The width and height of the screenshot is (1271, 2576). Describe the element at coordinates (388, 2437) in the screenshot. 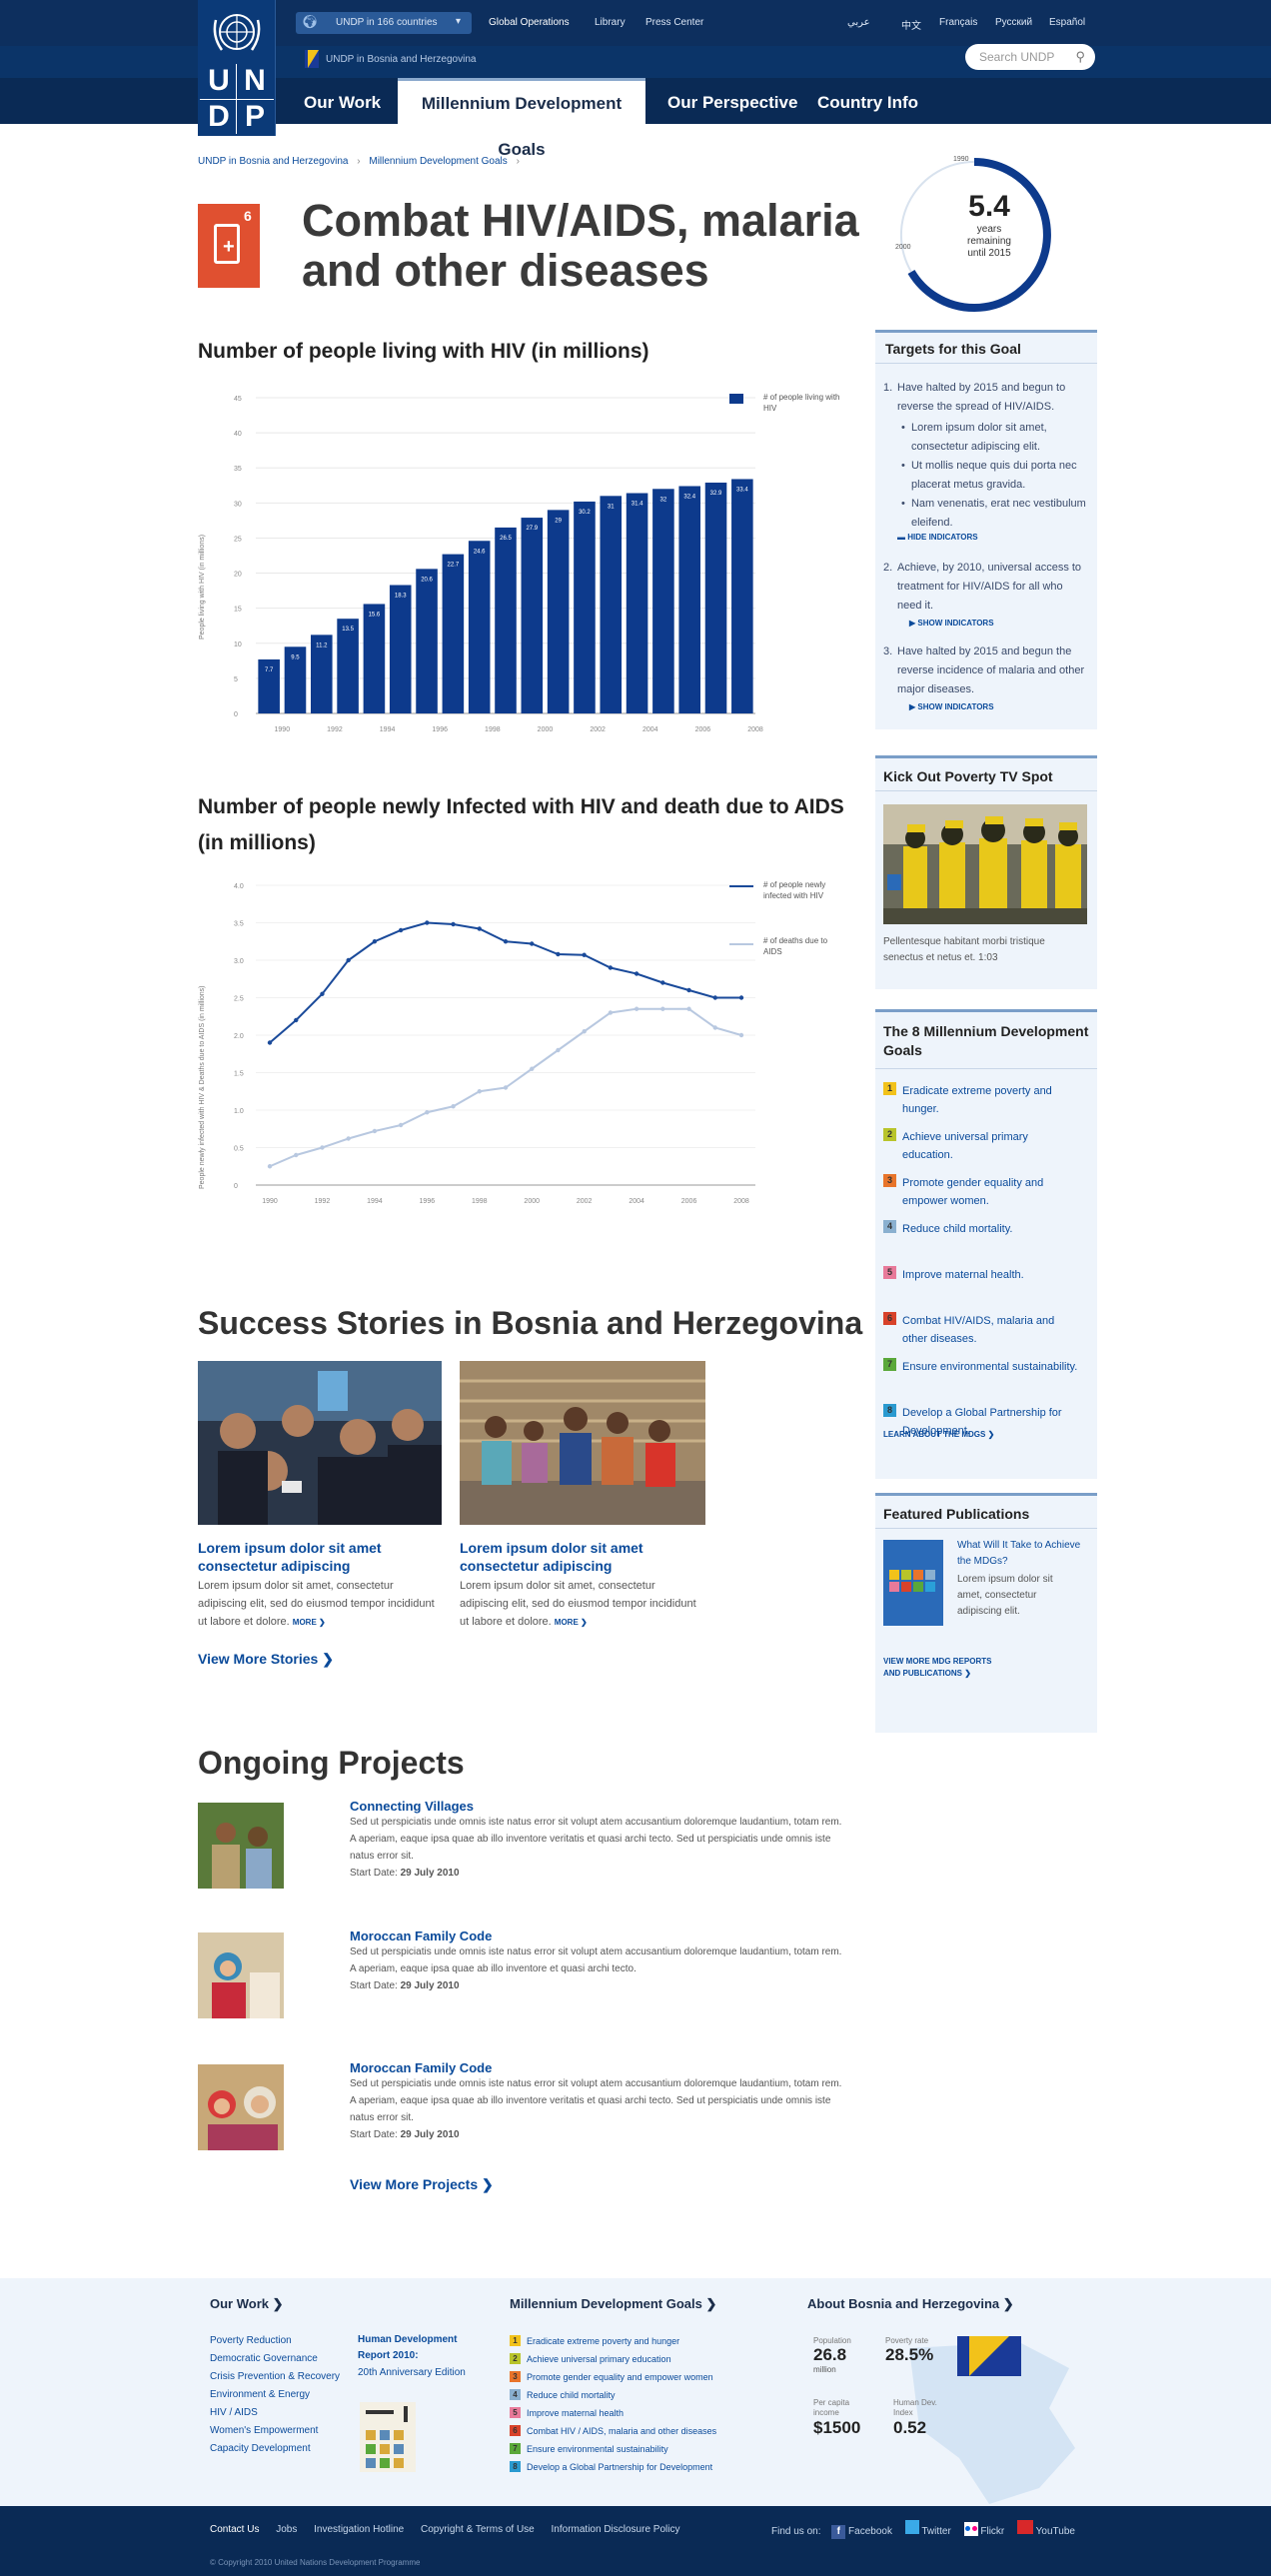

I see `footer-hdr-cover` at that location.